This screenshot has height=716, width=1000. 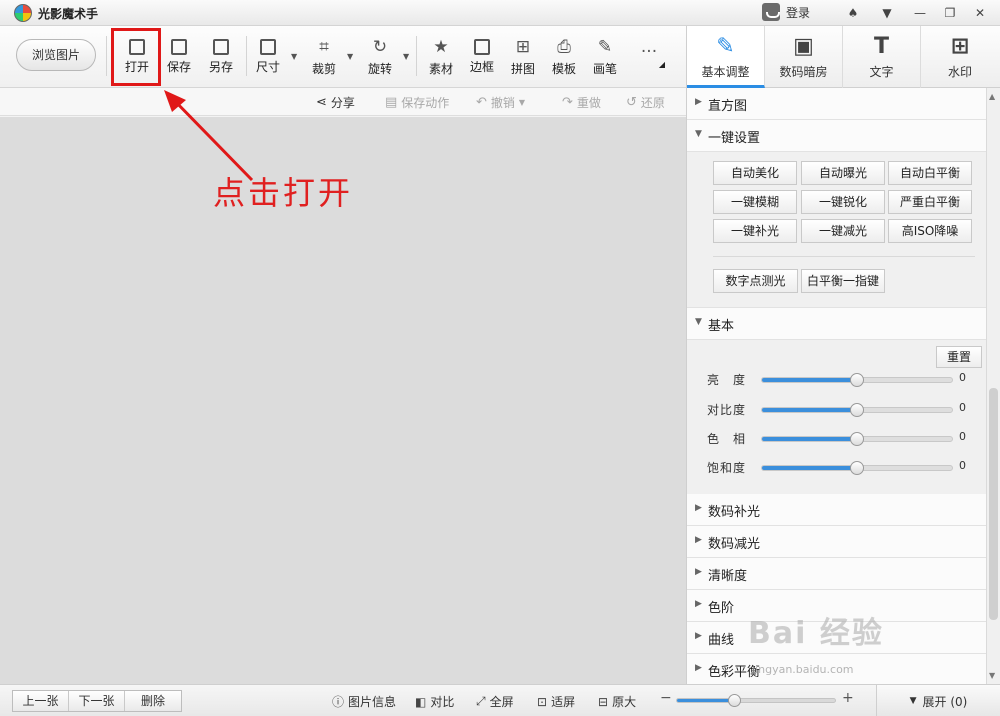 I want to click on app-logo-icon, so click(x=23, y=13).